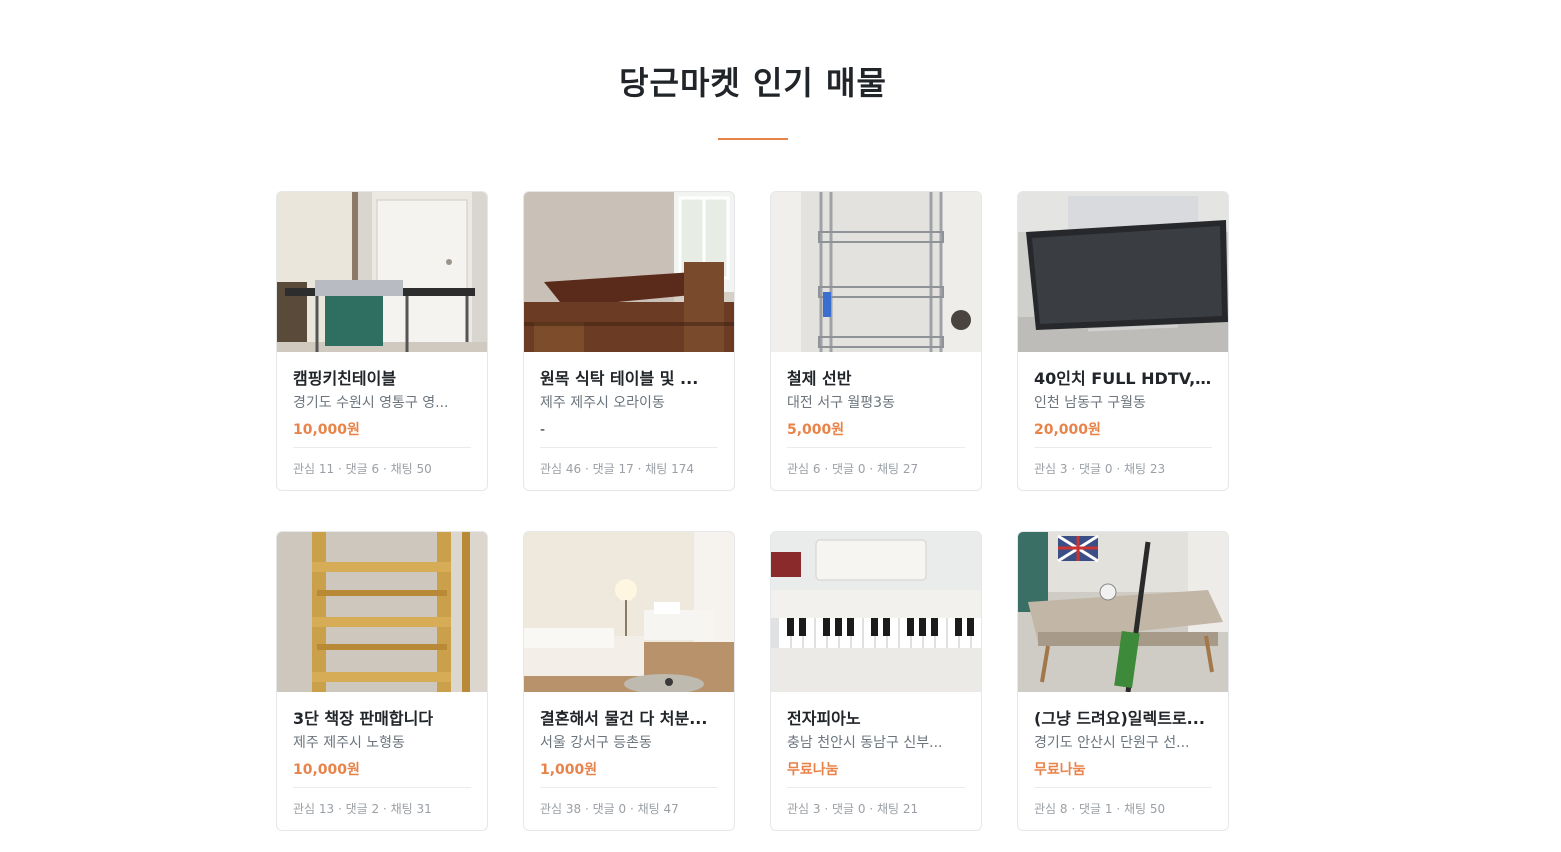 The width and height of the screenshot is (1561, 852). Describe the element at coordinates (1100, 809) in the screenshot. I see `product-counts: 관심 8 · 댓글 1 · 채팅 50` at that location.